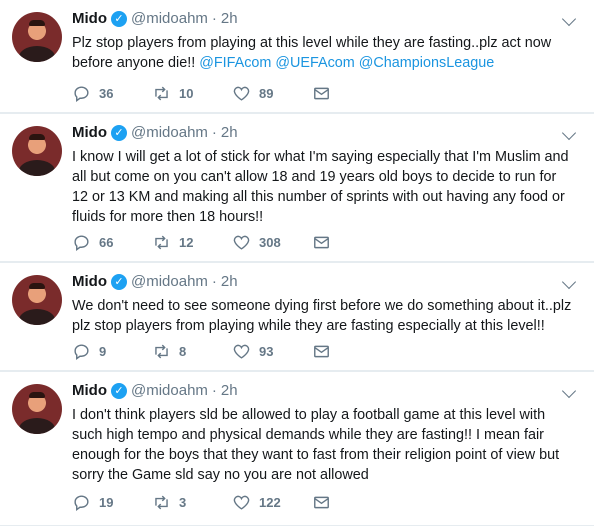 This screenshot has width=594, height=526. I want to click on like-button: 308, so click(272, 242).